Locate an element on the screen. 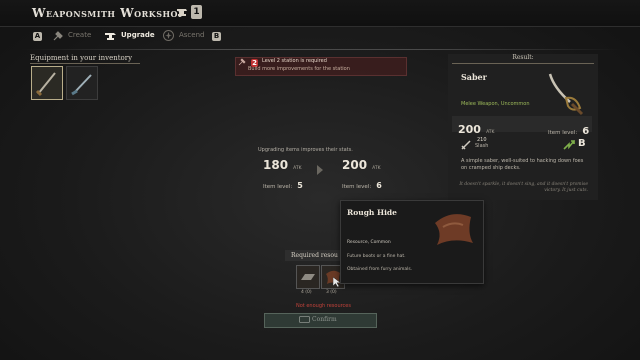  scaling-arrow-icon is located at coordinates (569, 145).